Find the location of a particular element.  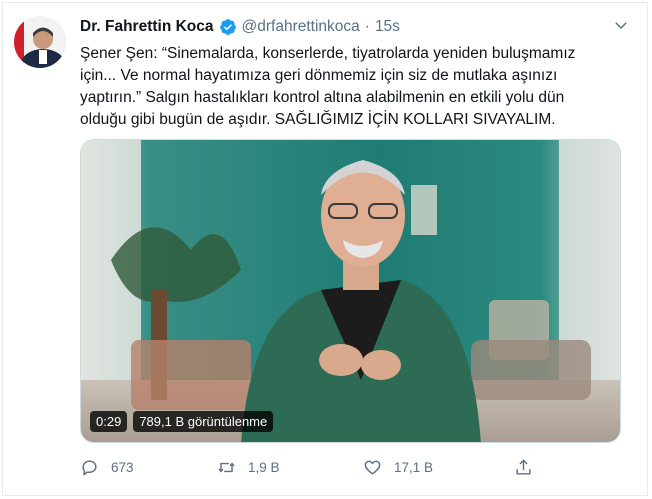

tweet-actions-bar: 673 1,9 B 17,1 B is located at coordinates (345, 467).